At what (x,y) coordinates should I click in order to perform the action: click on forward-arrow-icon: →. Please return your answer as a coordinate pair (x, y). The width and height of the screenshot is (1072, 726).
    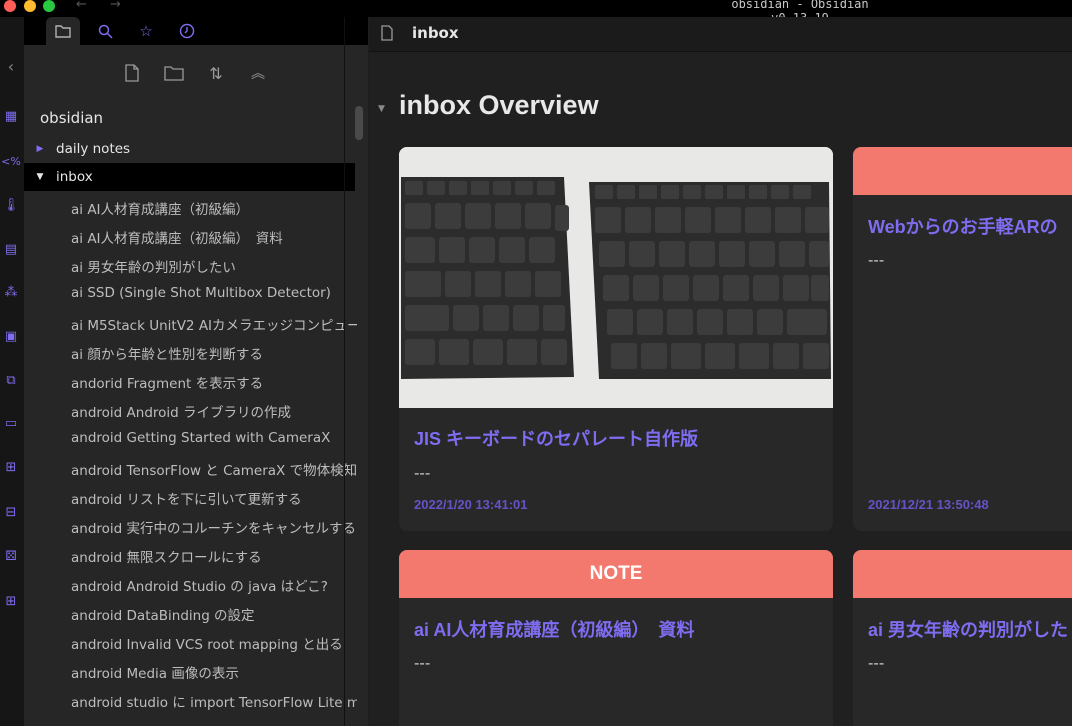
    Looking at the image, I should click on (115, 6).